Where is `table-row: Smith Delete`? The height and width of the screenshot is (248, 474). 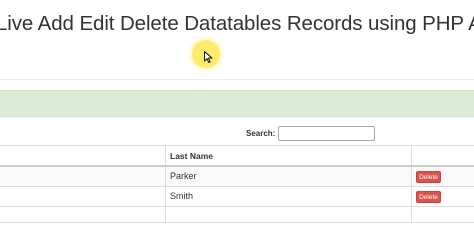 table-row: Smith Delete is located at coordinates (237, 197).